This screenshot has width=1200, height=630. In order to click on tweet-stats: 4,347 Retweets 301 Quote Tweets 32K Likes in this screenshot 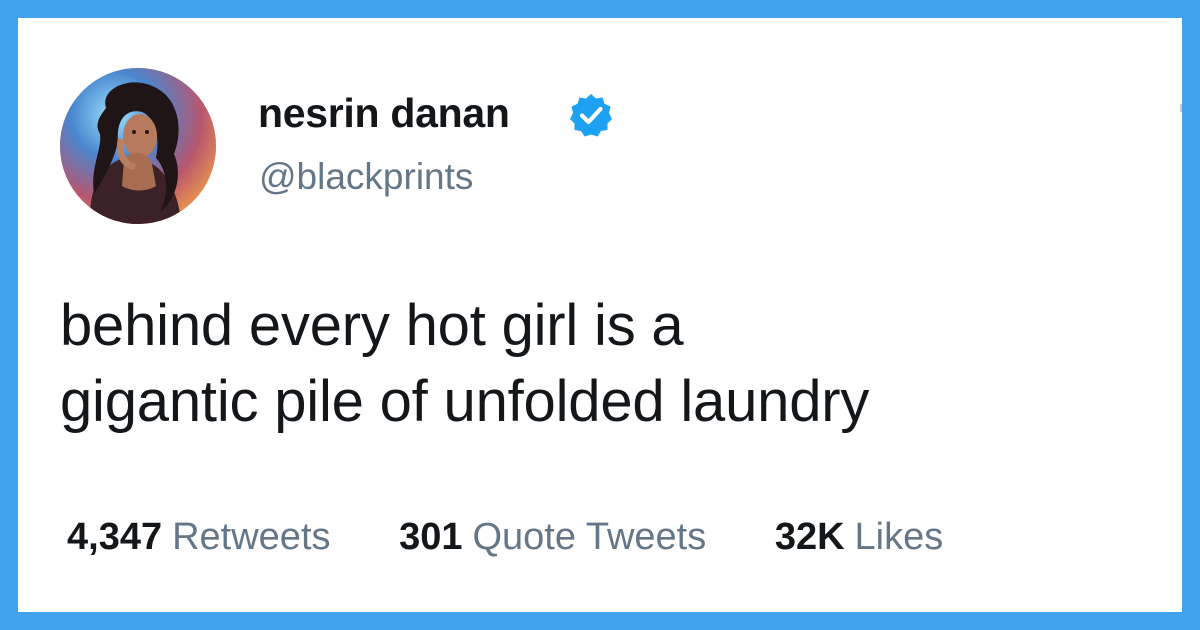, I will do `click(505, 537)`.